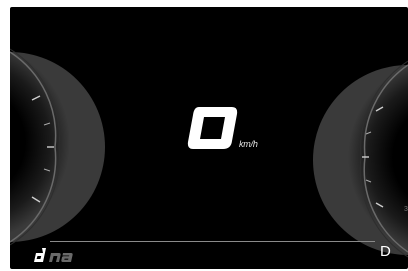 This screenshot has width=408, height=271. I want to click on gear-indicator: D, so click(385, 251).